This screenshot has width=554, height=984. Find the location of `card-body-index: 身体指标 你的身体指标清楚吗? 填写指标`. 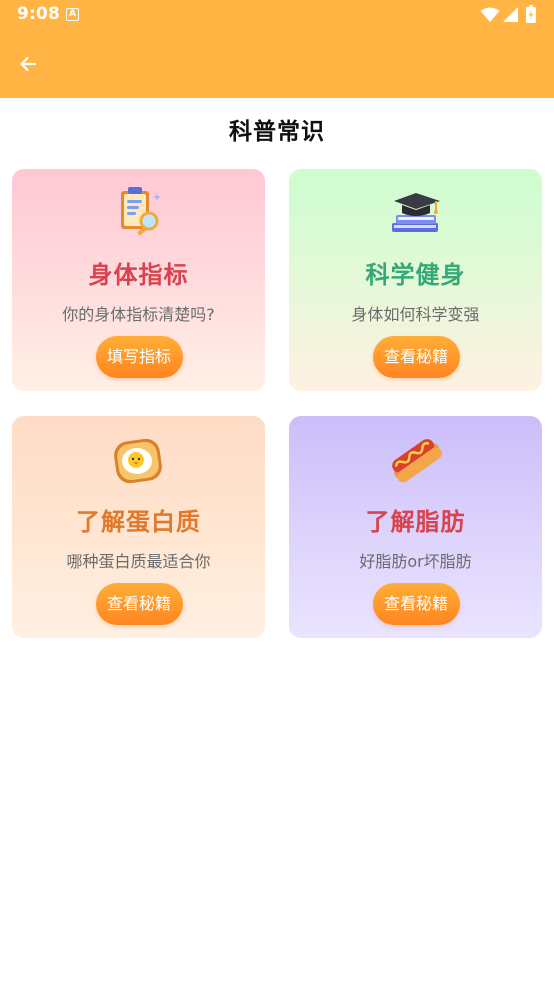

card-body-index: 身体指标 你的身体指标清楚吗? 填写指标 is located at coordinates (138, 280).